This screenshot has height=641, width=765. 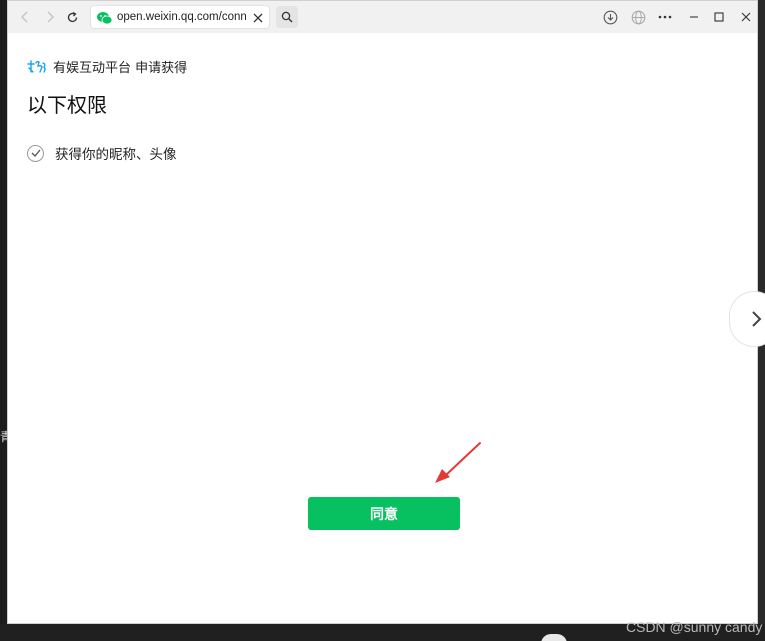 I want to click on app-logo-icon, so click(x=37, y=66).